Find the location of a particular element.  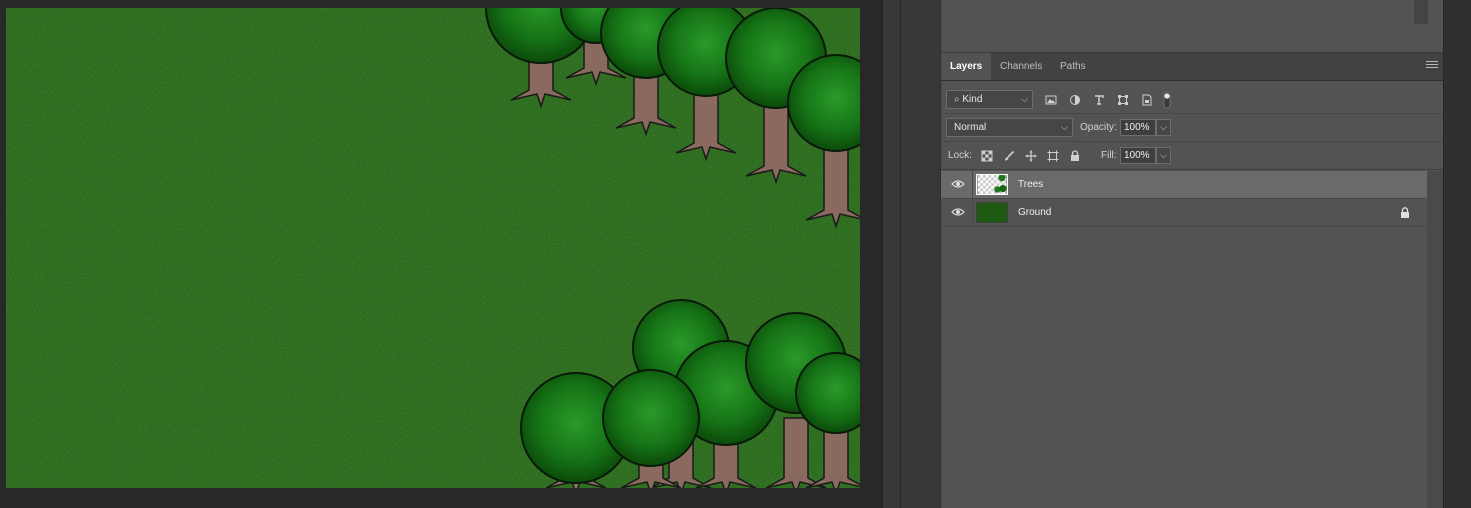

upper-panel is located at coordinates (1192, 26).